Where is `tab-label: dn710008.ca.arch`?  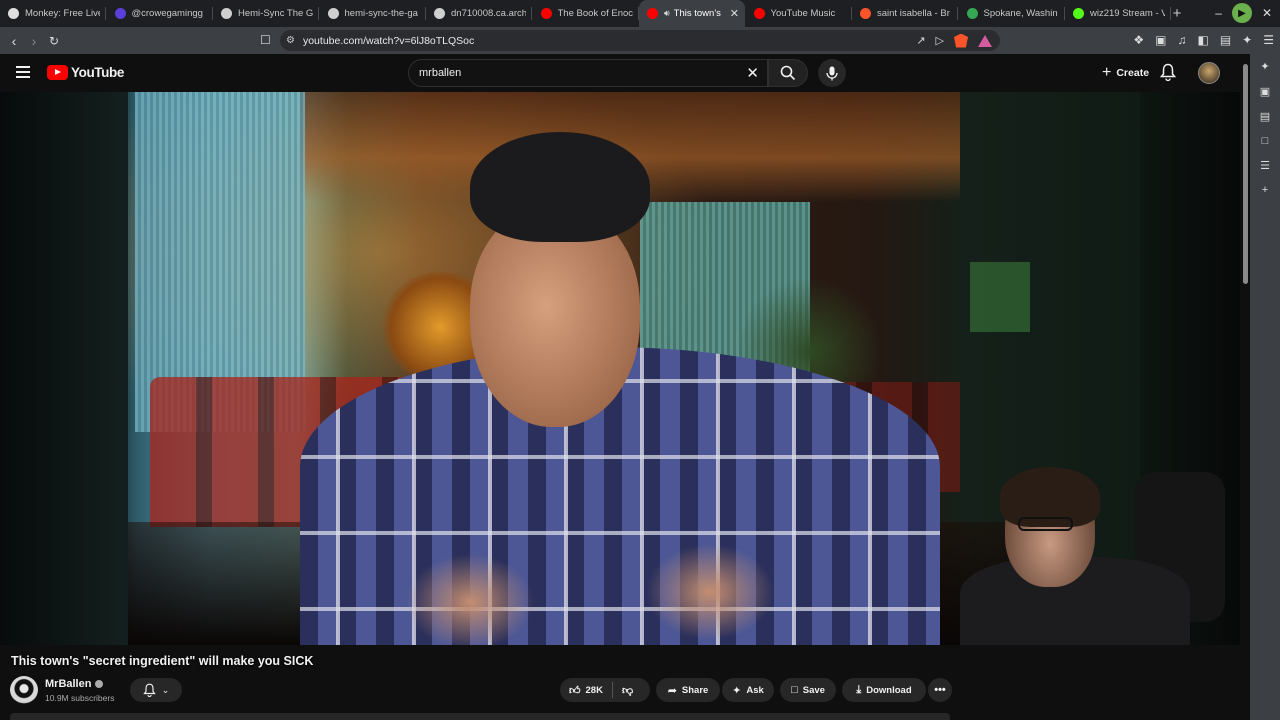
tab-label: dn710008.ca.arch is located at coordinates (488, 13).